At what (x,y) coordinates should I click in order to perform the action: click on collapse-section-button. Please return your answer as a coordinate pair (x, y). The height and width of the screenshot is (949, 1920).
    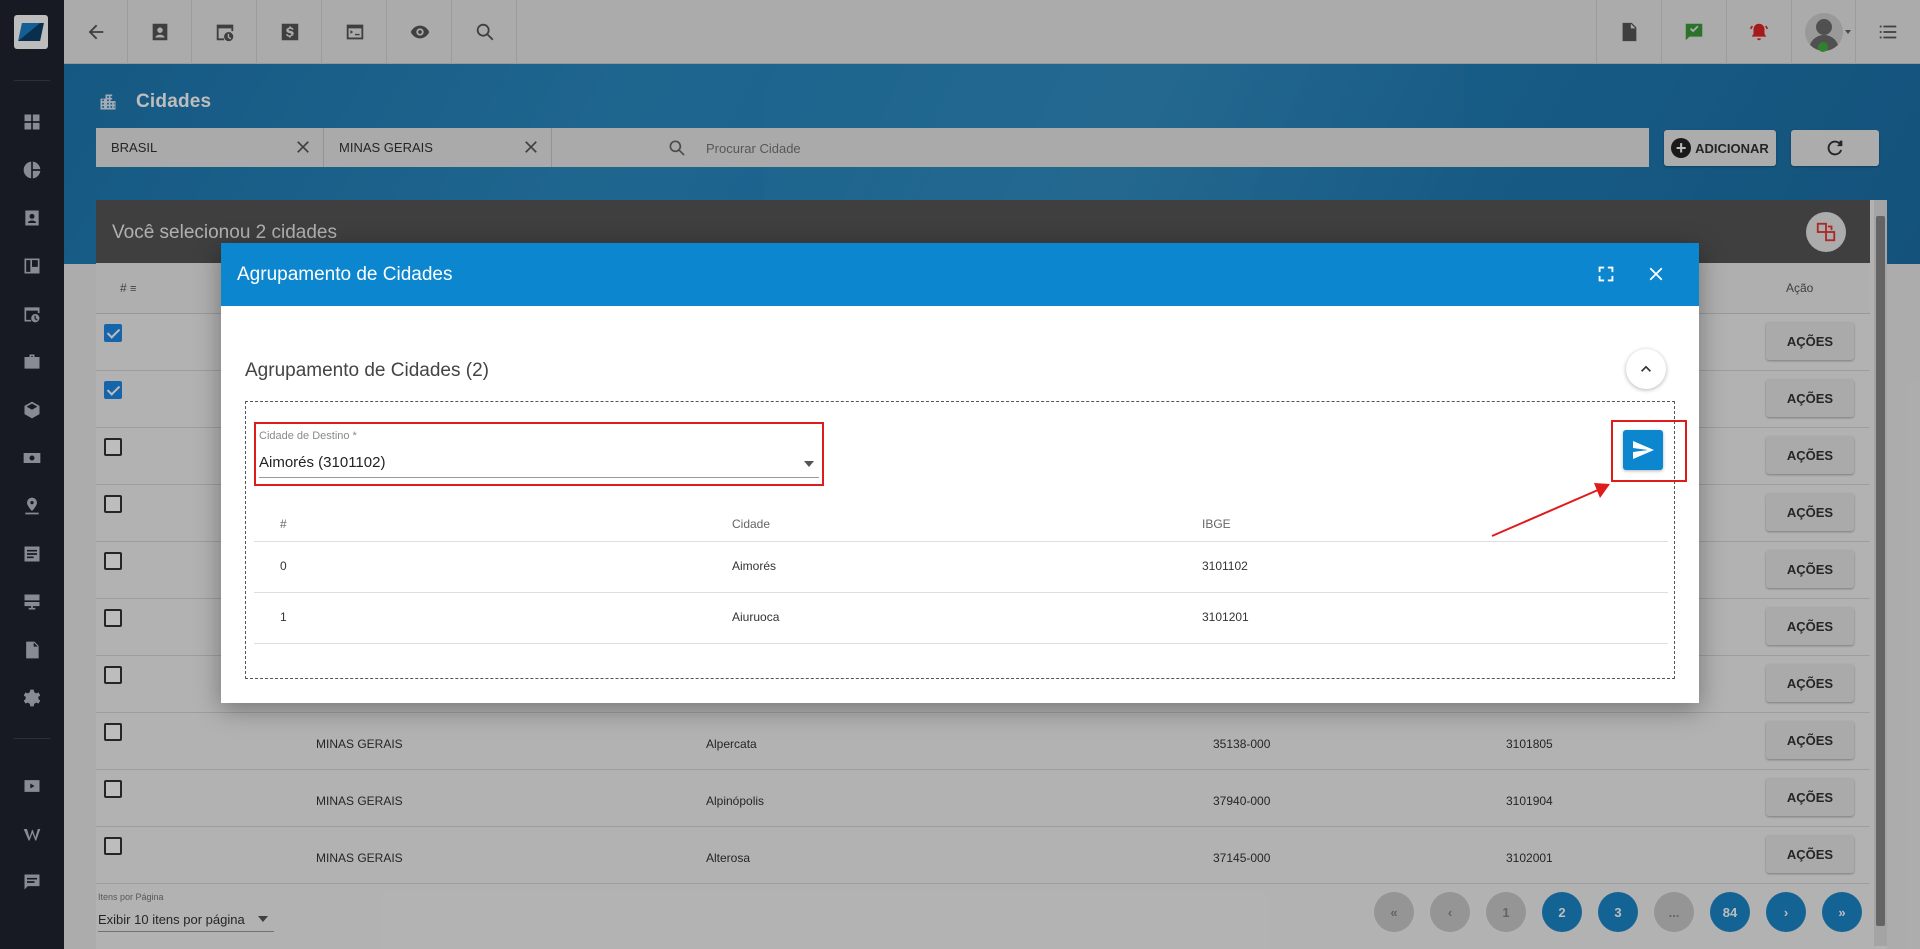
    Looking at the image, I should click on (1646, 369).